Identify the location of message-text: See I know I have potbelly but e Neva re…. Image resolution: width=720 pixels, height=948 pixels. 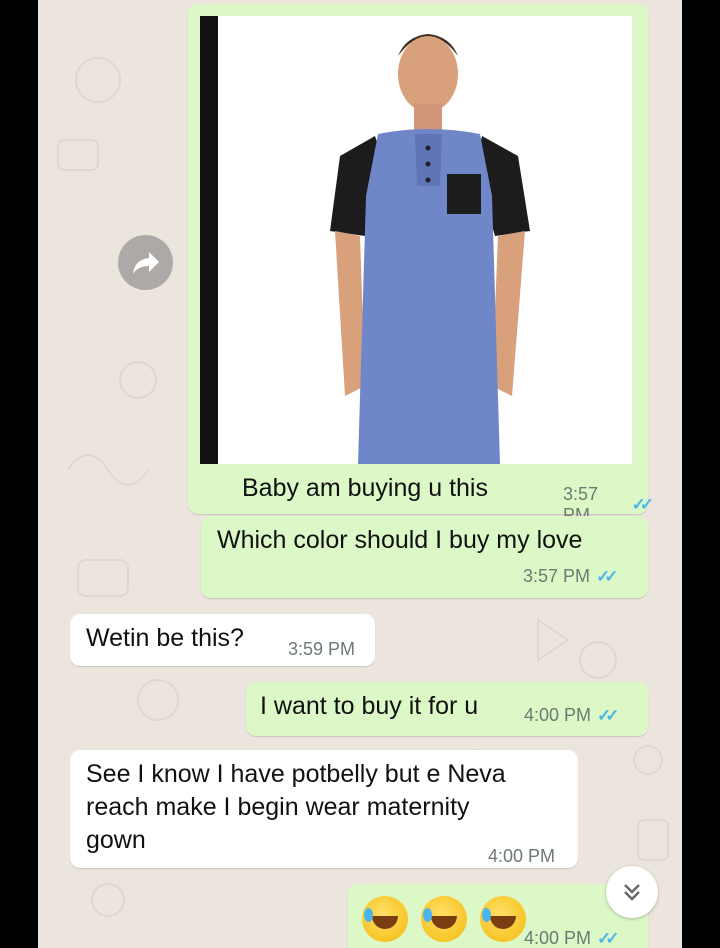
(296, 807).